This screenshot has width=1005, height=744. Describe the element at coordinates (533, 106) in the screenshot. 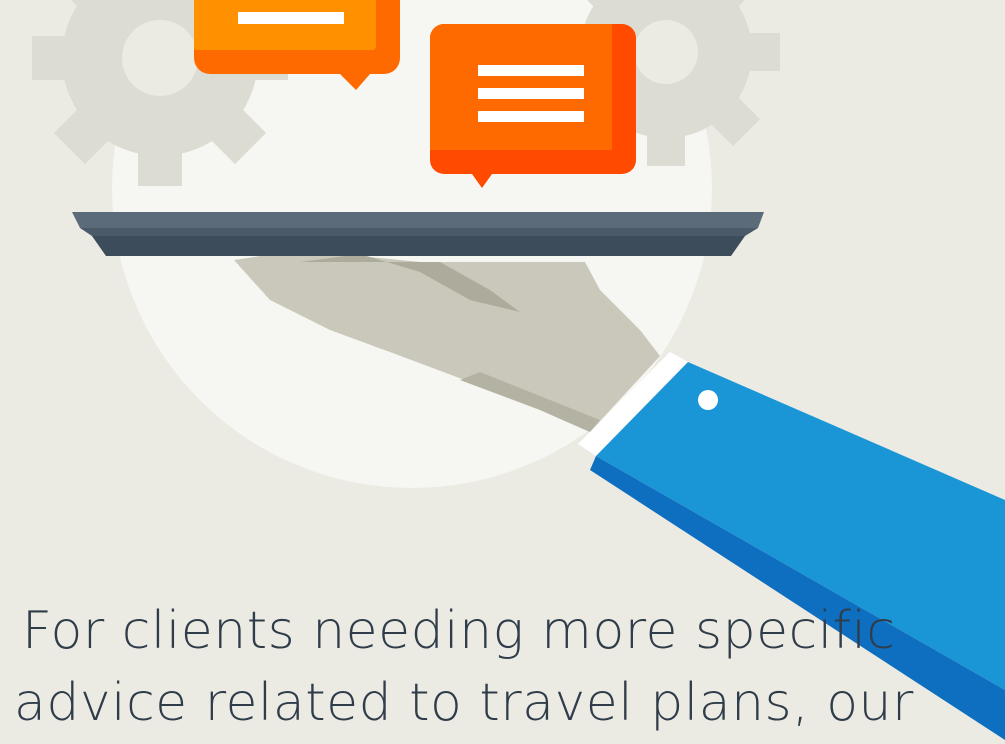

I see `chat-bubble-icon-right` at that location.